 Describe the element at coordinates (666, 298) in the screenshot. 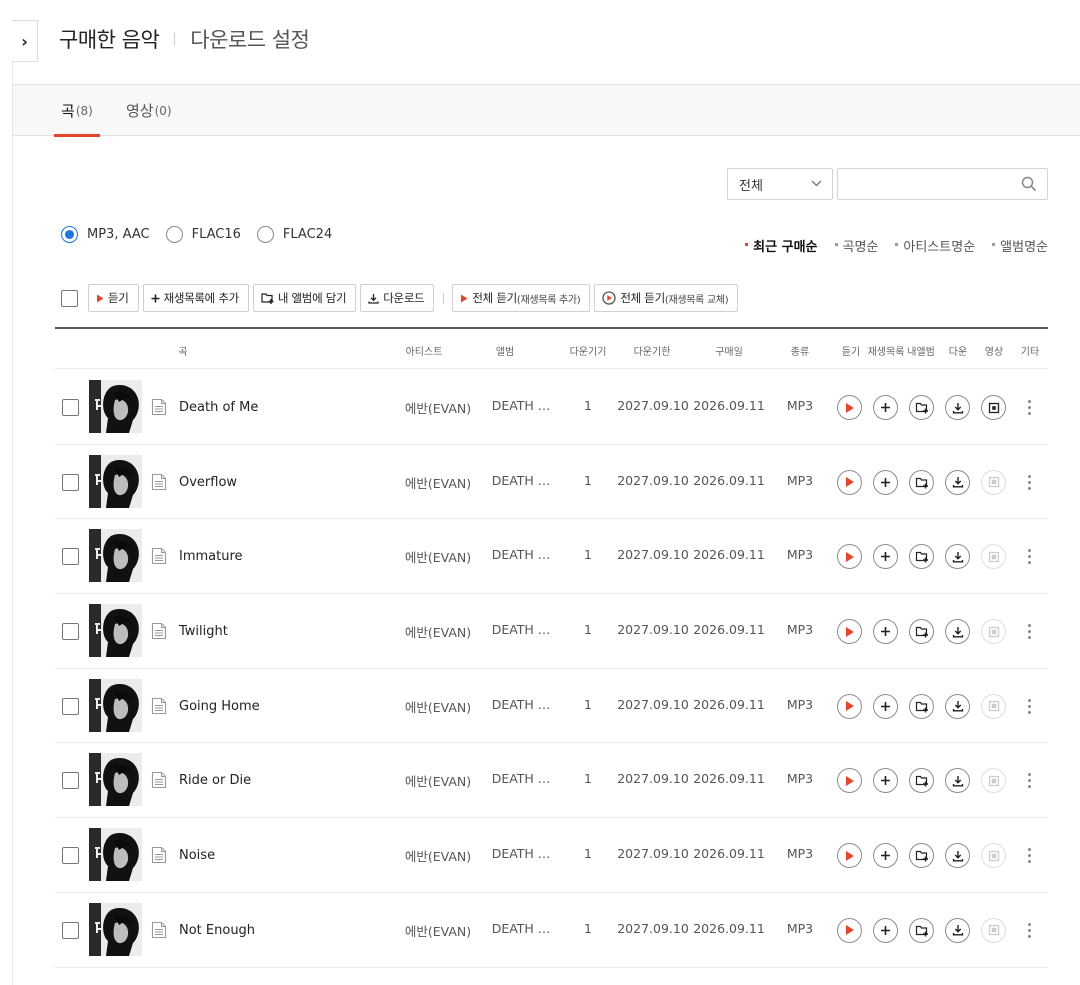

I see `play-all-replace-button: 전체 듣기 (재생목록 교체)` at that location.